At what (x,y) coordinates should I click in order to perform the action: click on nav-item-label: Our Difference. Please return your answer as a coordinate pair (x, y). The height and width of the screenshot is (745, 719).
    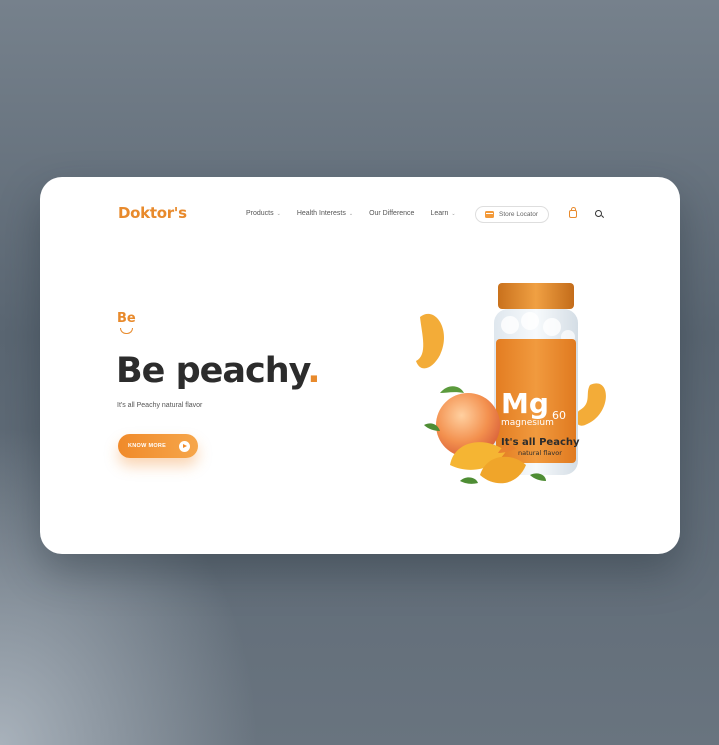
    Looking at the image, I should click on (392, 213).